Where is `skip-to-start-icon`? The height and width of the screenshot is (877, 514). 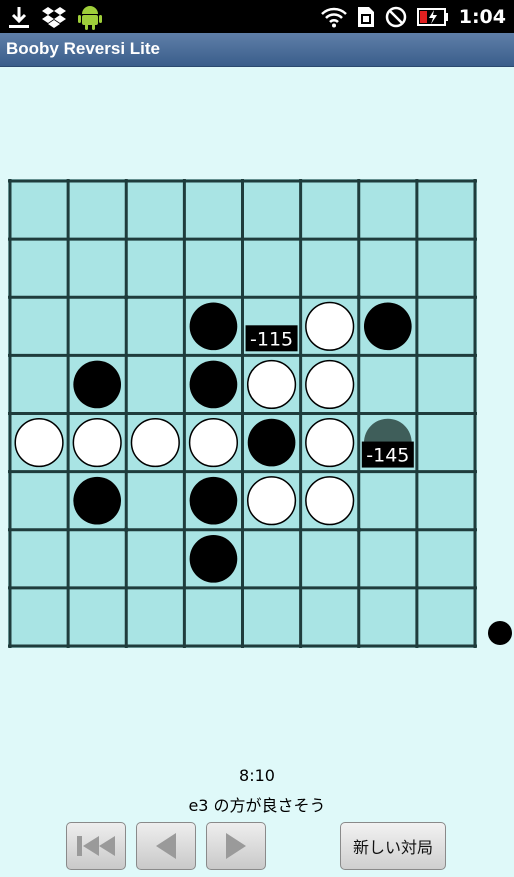
skip-to-start-icon is located at coordinates (96, 846).